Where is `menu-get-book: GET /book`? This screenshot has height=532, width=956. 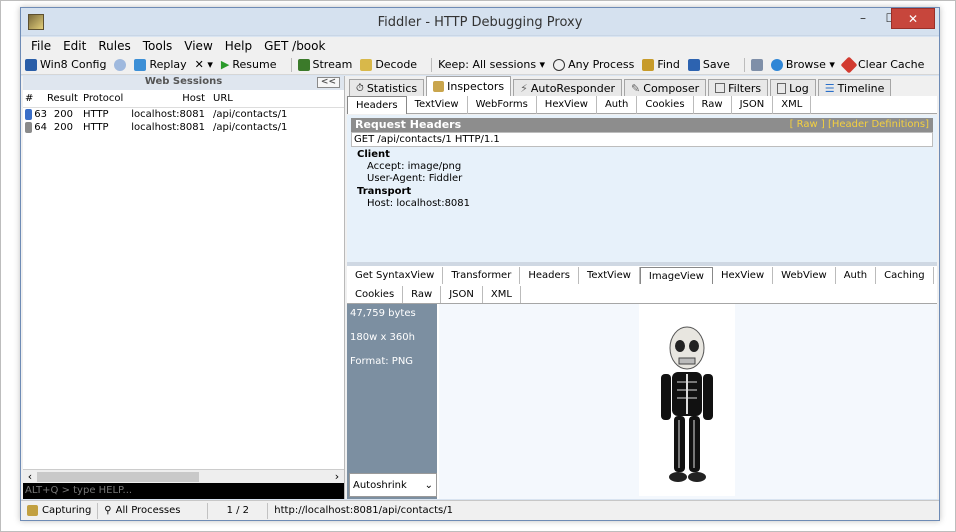 menu-get-book: GET /book is located at coordinates (294, 46).